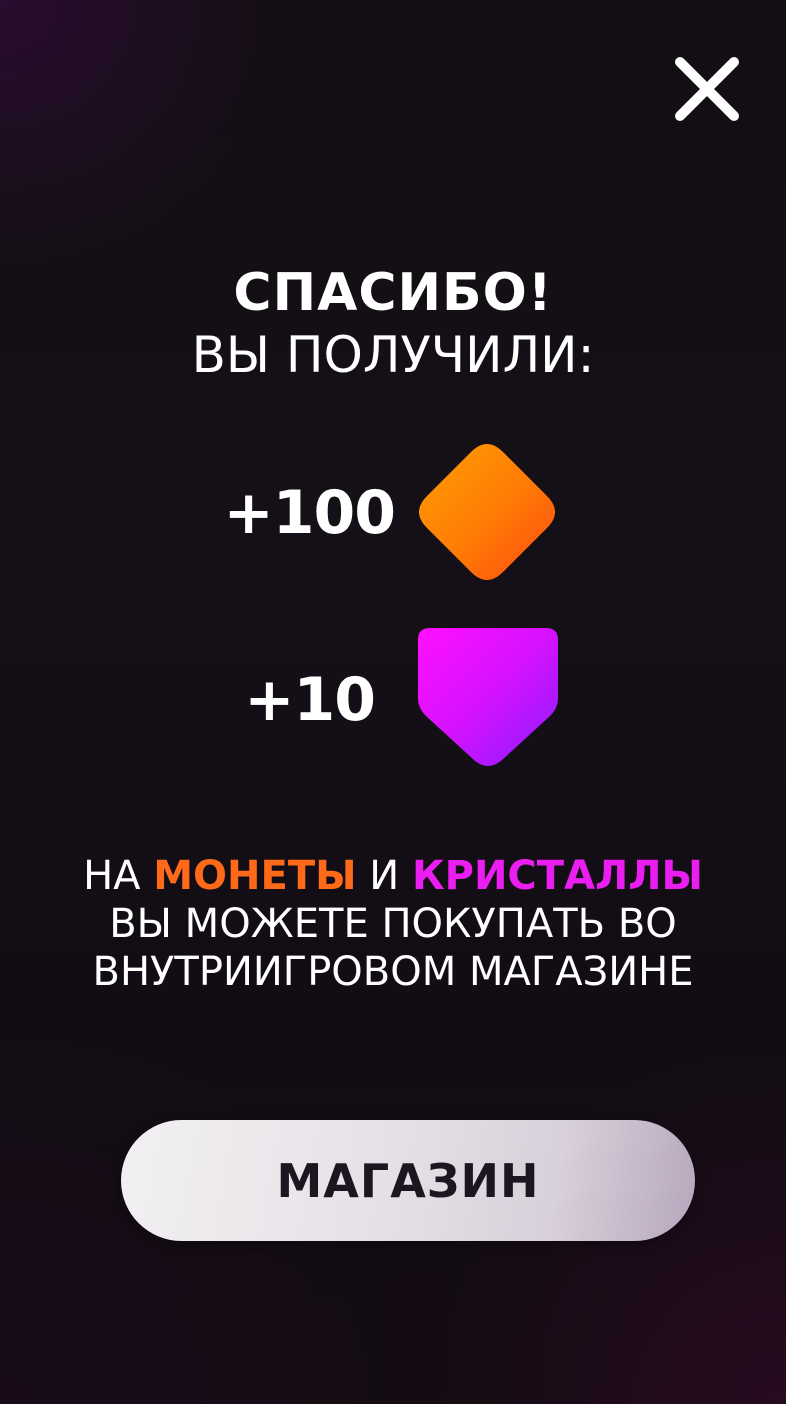 The image size is (786, 1404). What do you see at coordinates (487, 512) in the screenshot?
I see `orange-diamond-coin-icon` at bounding box center [487, 512].